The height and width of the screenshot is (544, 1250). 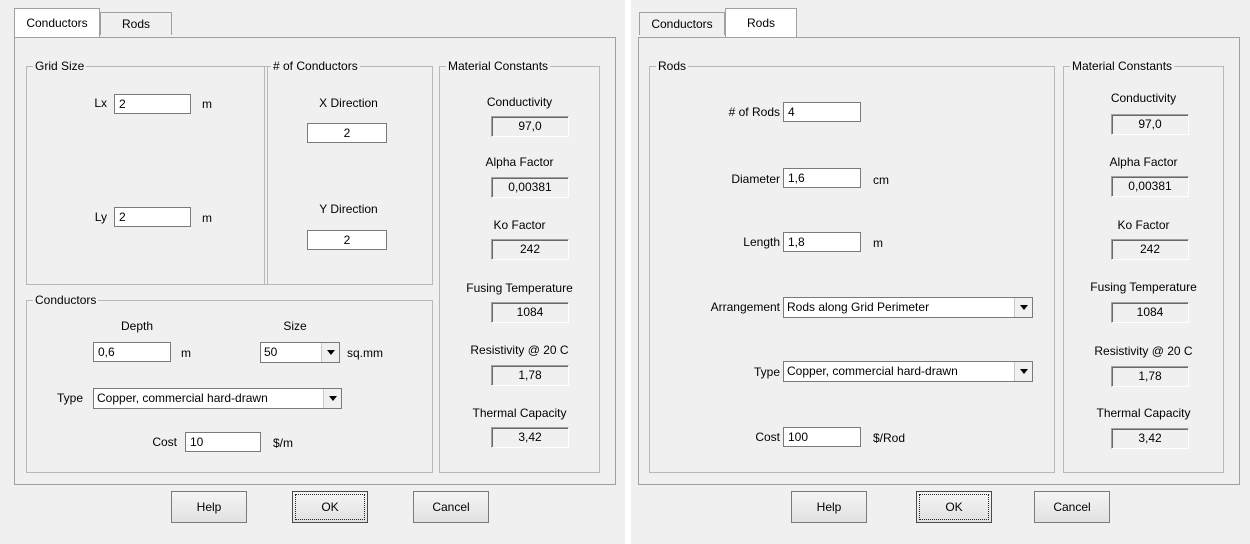 What do you see at coordinates (822, 242) in the screenshot?
I see `length-input: 1,8` at bounding box center [822, 242].